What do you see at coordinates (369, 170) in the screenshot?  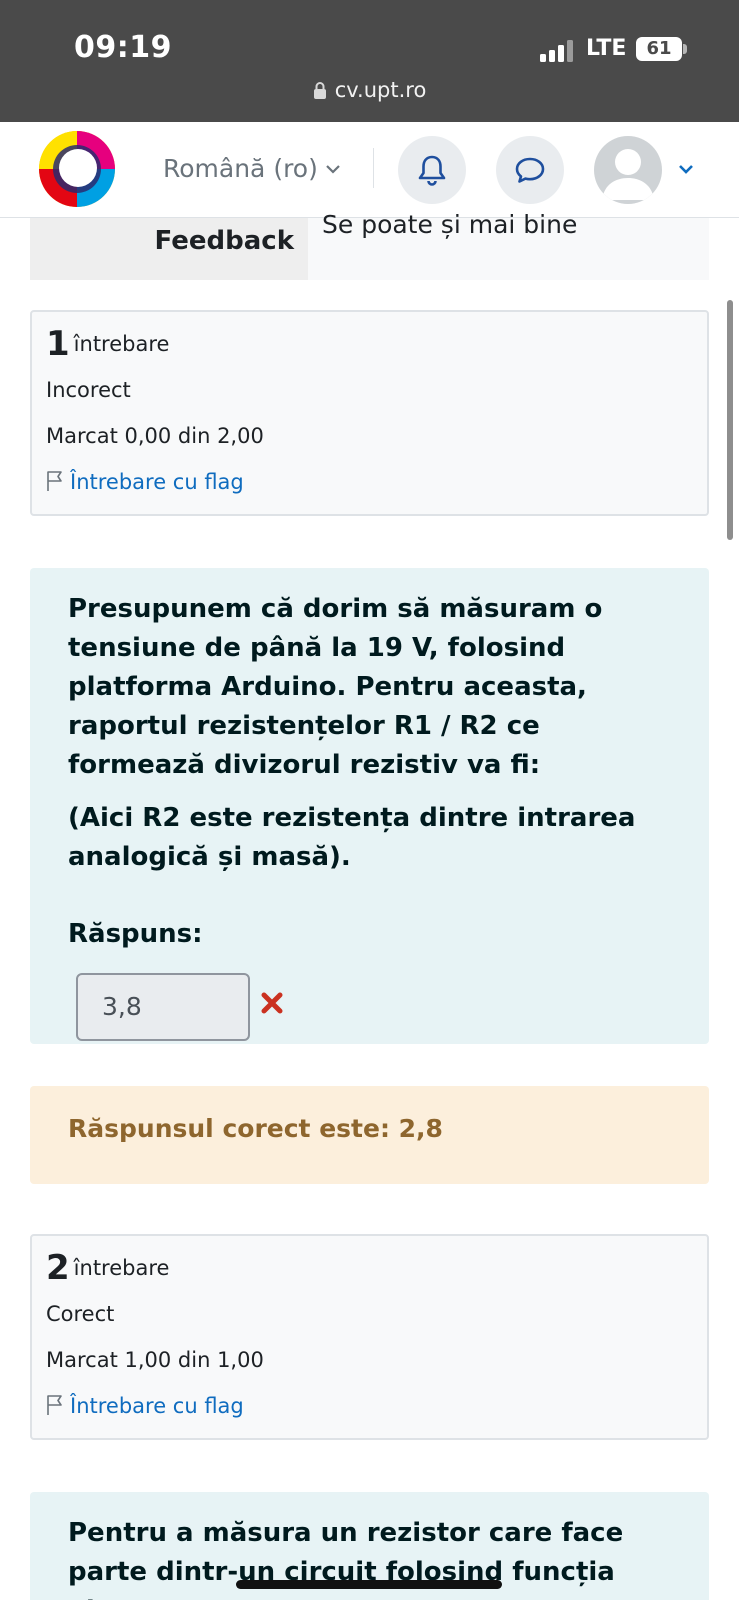 I see `site-navbar: Română (ro)` at bounding box center [369, 170].